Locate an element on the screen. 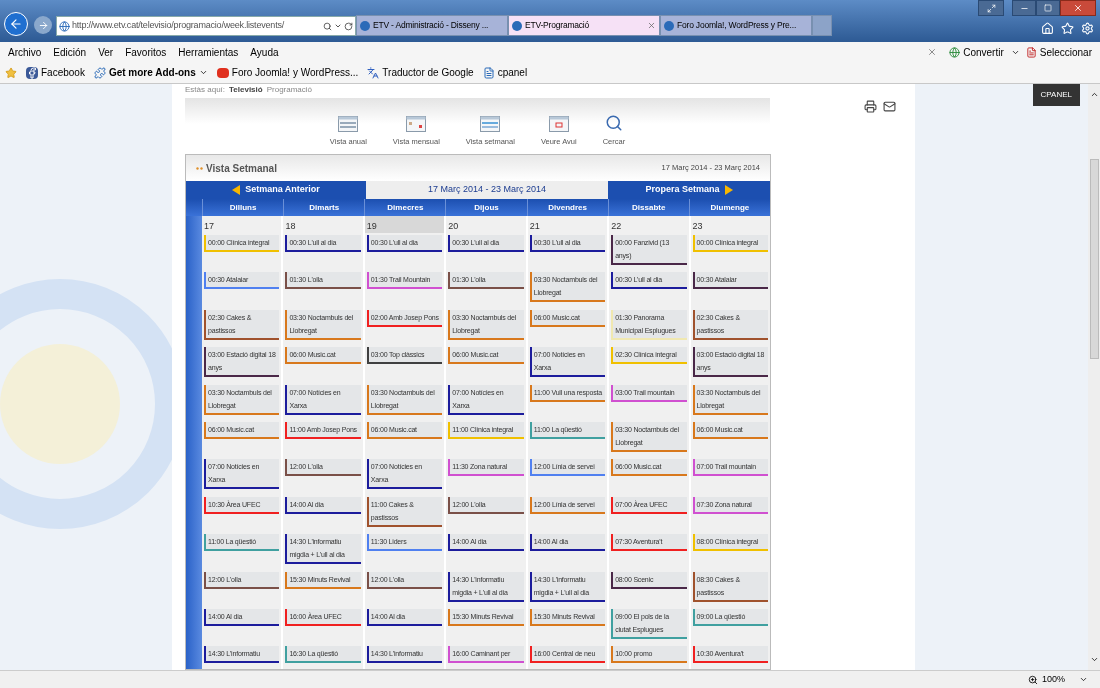 The height and width of the screenshot is (688, 1100). close-tab-icon is located at coordinates (651, 25).